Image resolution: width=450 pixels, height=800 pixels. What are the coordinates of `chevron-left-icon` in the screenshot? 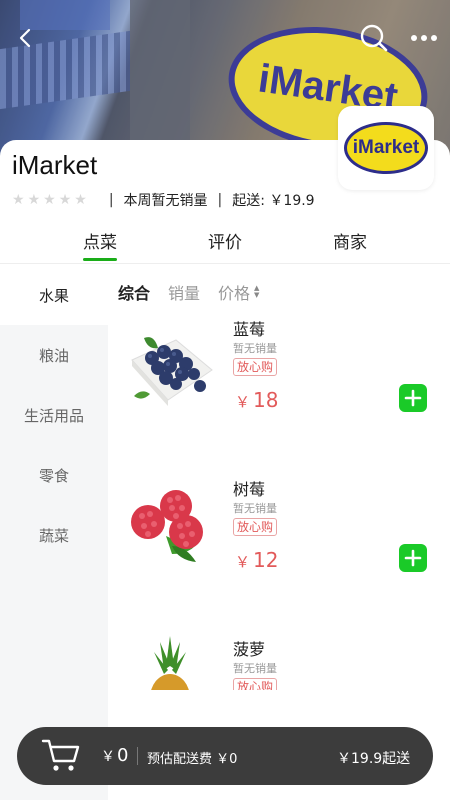 It's located at (25, 38).